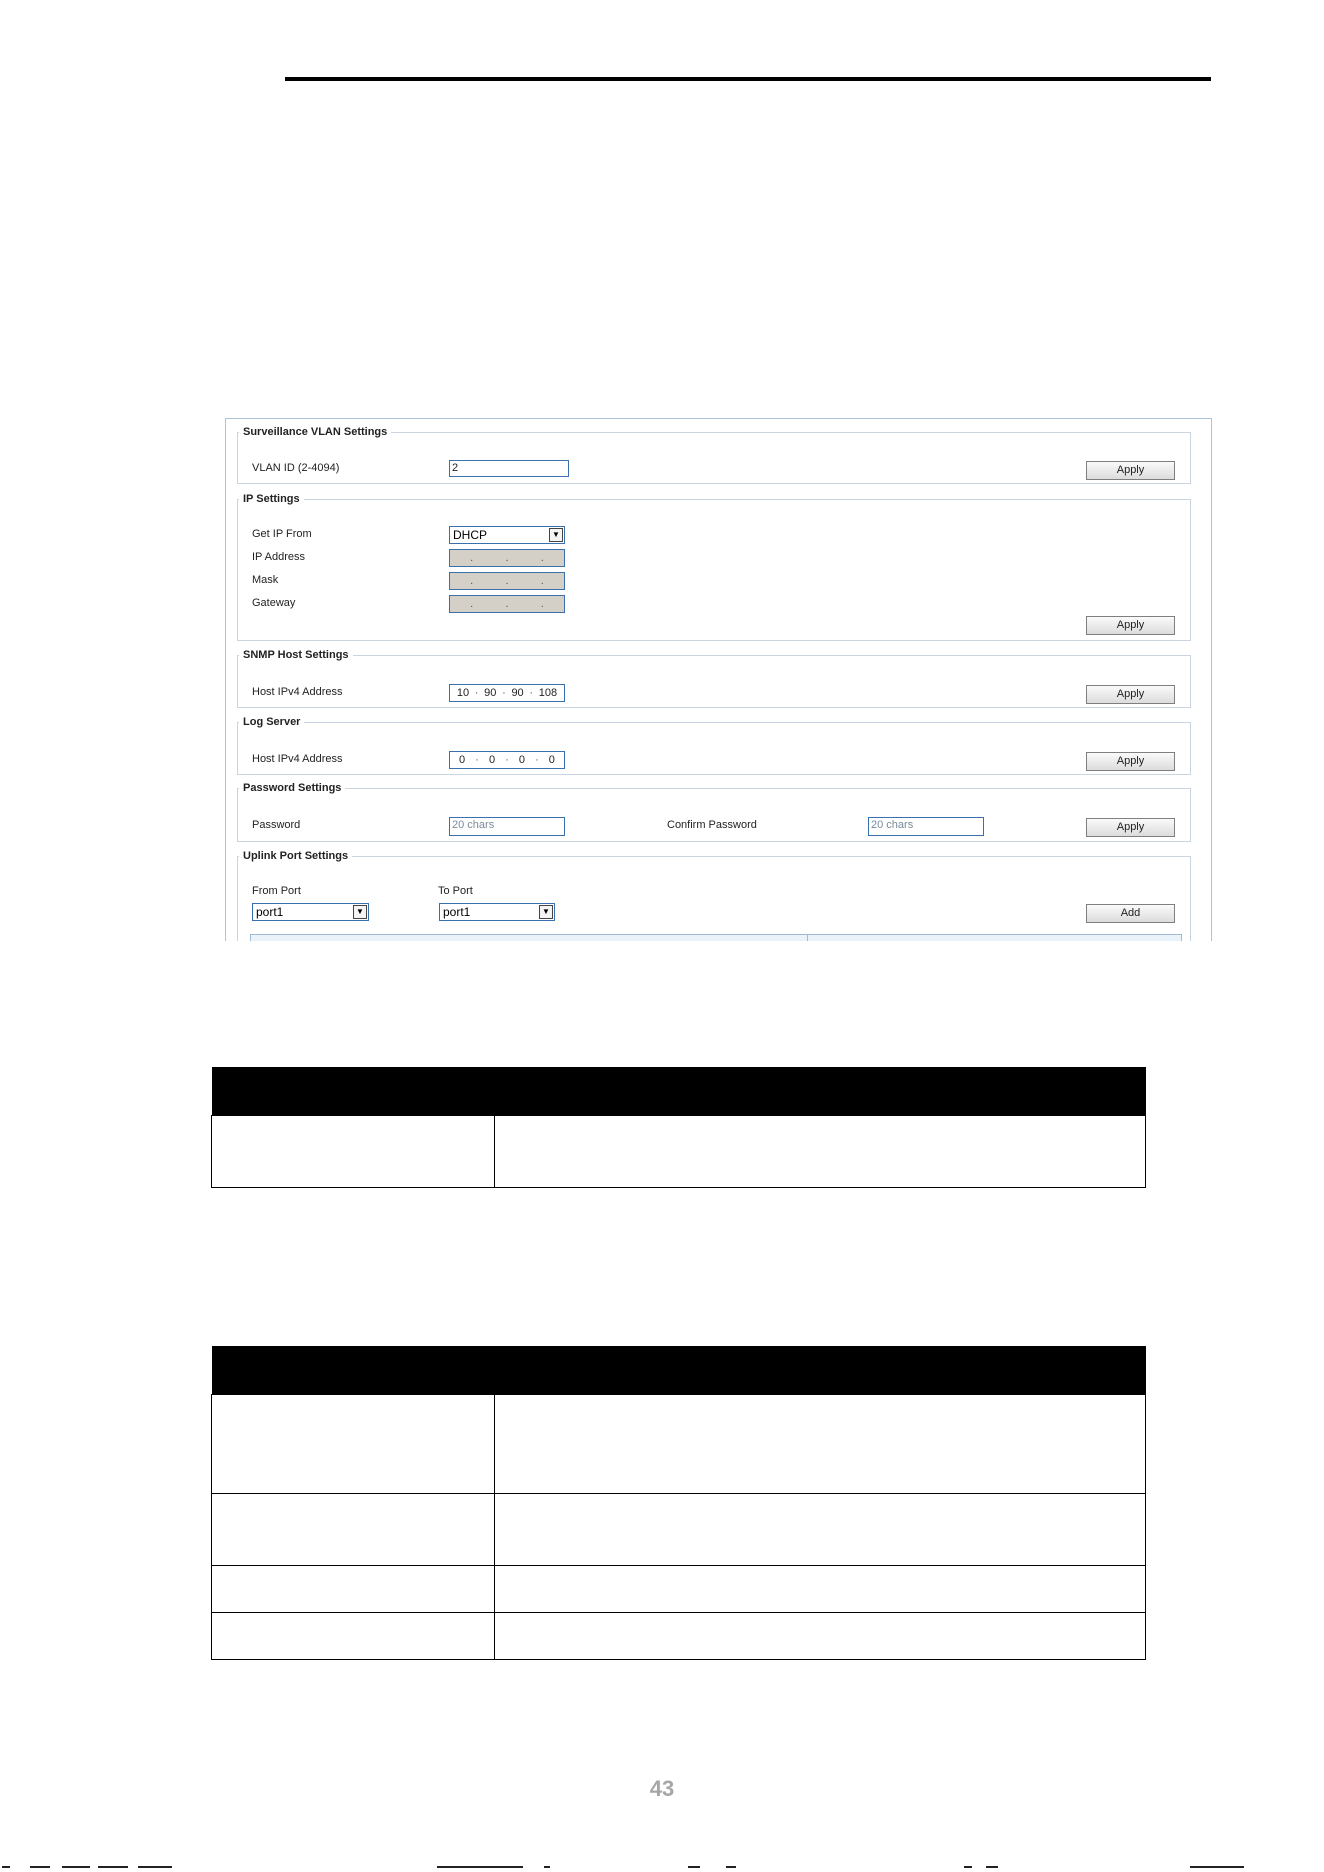 The image size is (1324, 1872). Describe the element at coordinates (282, 534) in the screenshot. I see `get-ip-from-label: Get IP From` at that location.